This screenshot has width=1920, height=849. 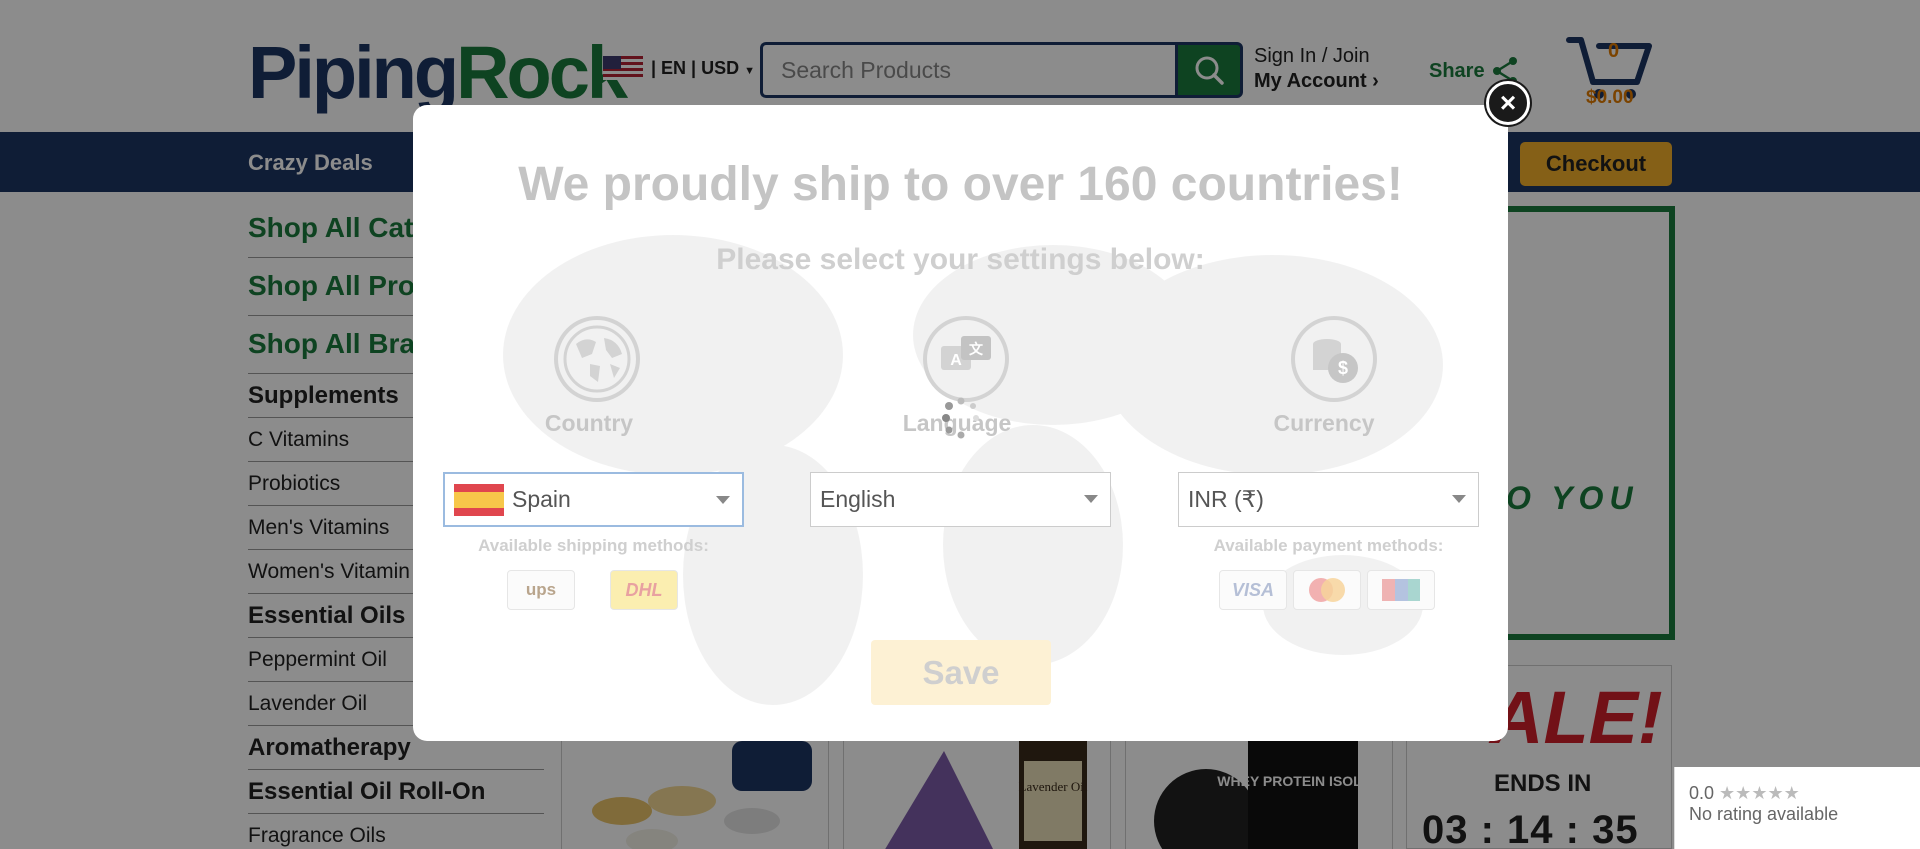 I want to click on currency-select: INR (₹), so click(x=1328, y=499).